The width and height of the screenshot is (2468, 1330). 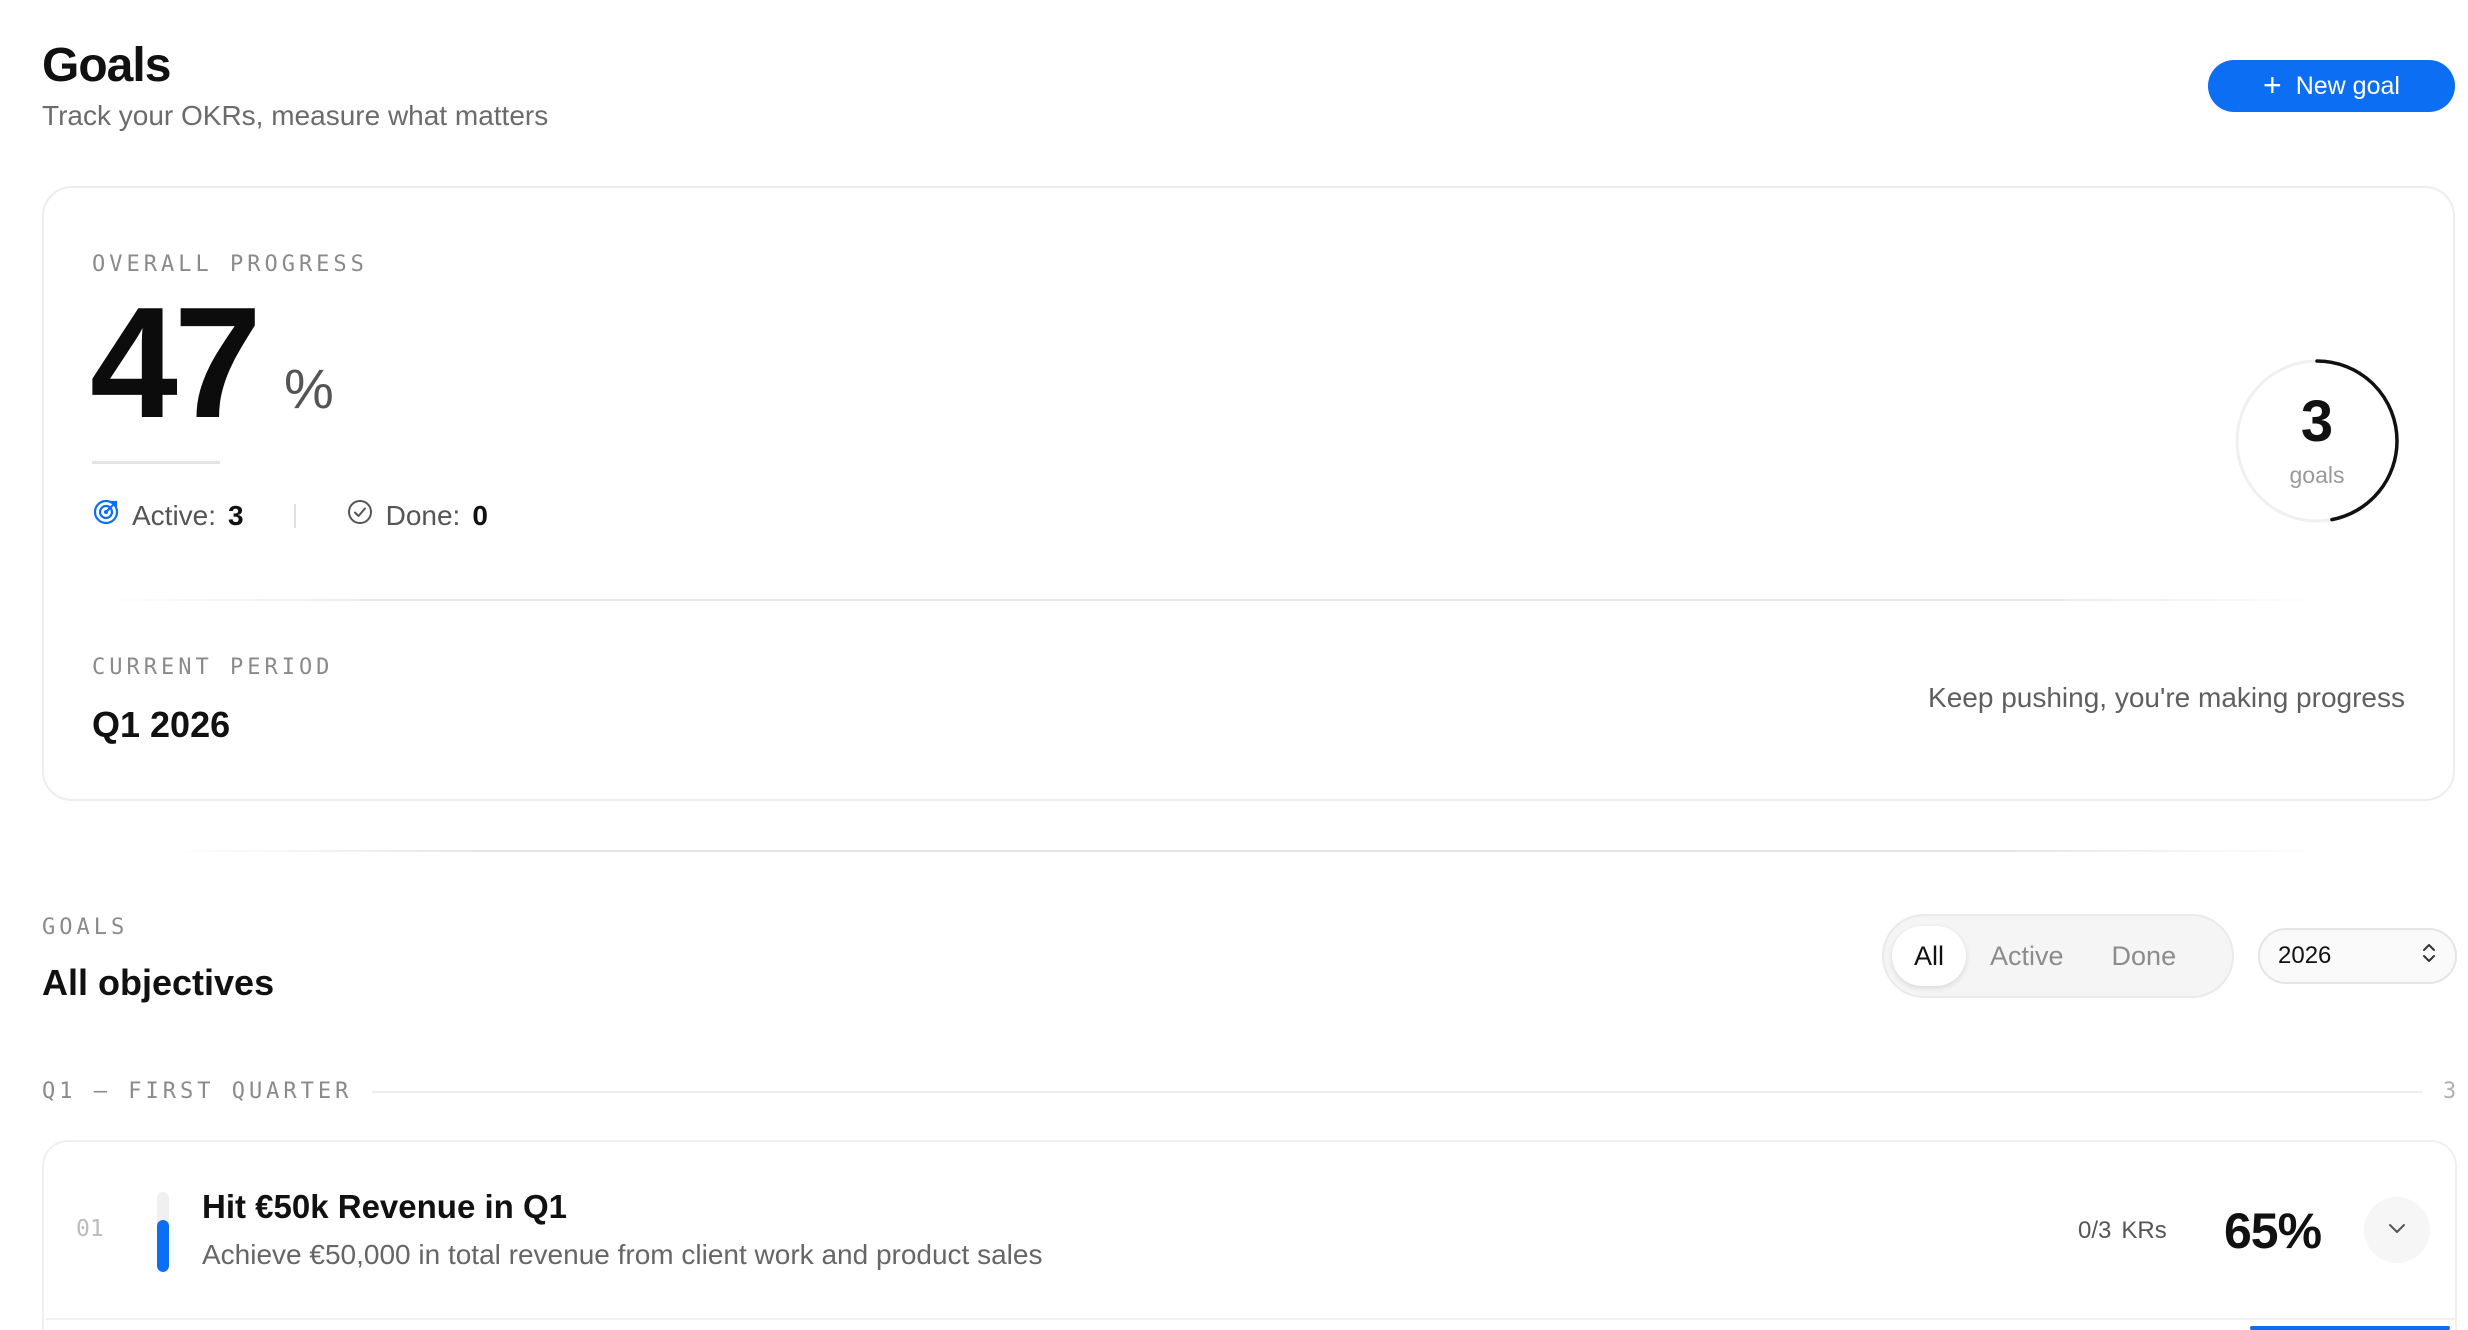 What do you see at coordinates (1929, 956) in the screenshot?
I see `filter-all: All` at bounding box center [1929, 956].